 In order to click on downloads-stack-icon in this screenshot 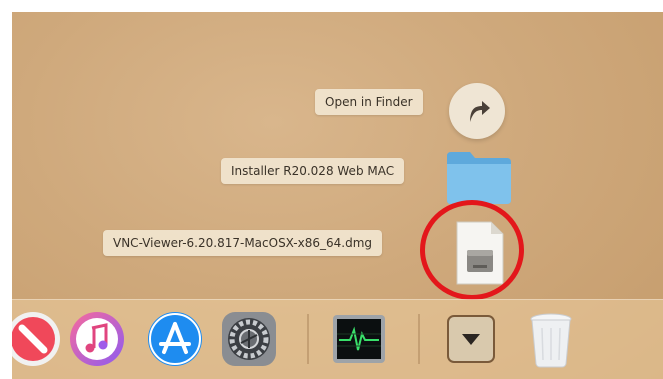, I will do `click(471, 339)`.